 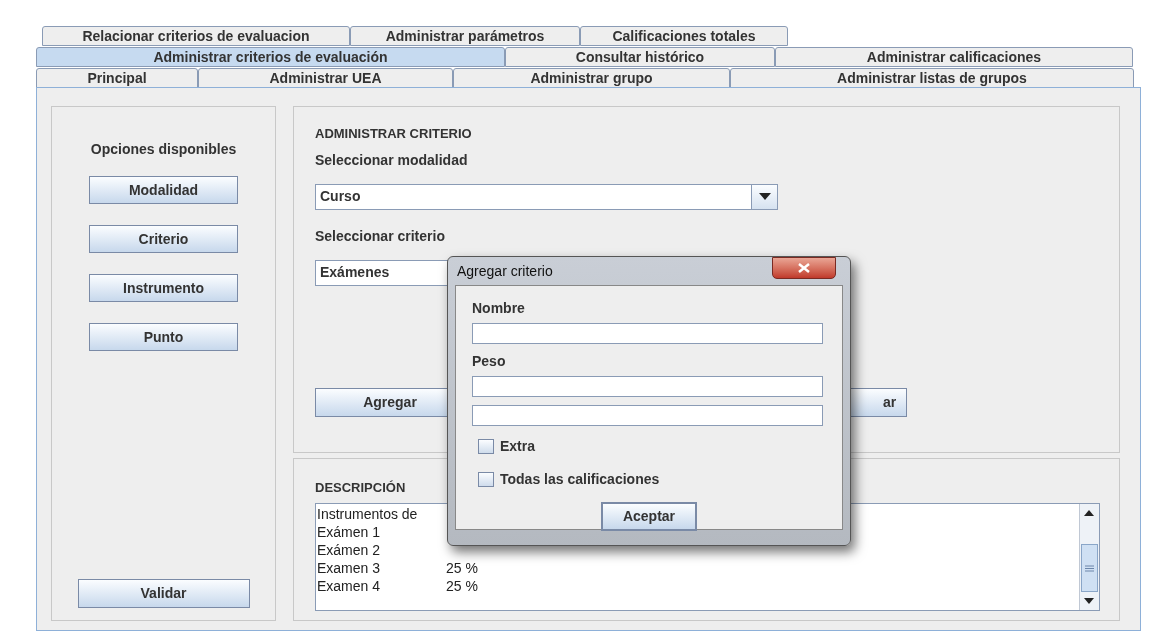 I want to click on tab: Consultar histórico, so click(x=640, y=57).